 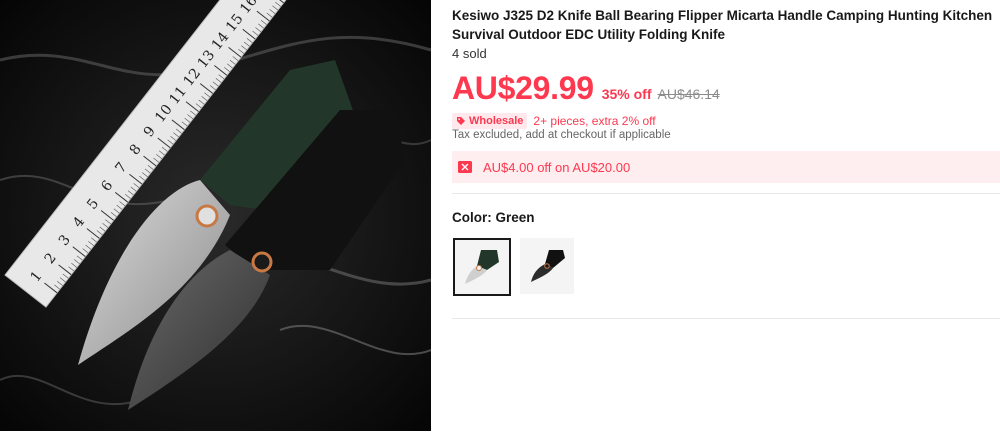 I want to click on current-price: AU$29.99, so click(x=523, y=88).